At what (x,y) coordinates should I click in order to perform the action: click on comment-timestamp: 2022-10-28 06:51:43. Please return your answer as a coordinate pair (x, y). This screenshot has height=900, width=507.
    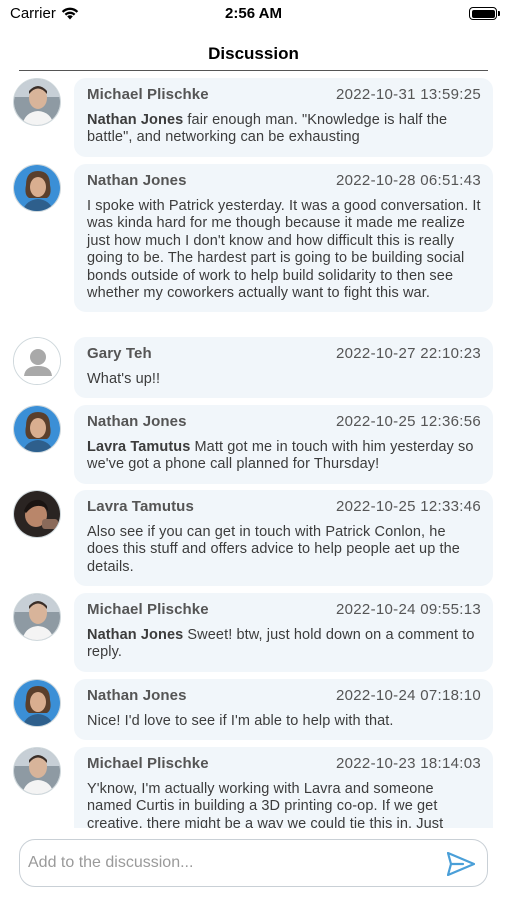
    Looking at the image, I should click on (408, 180).